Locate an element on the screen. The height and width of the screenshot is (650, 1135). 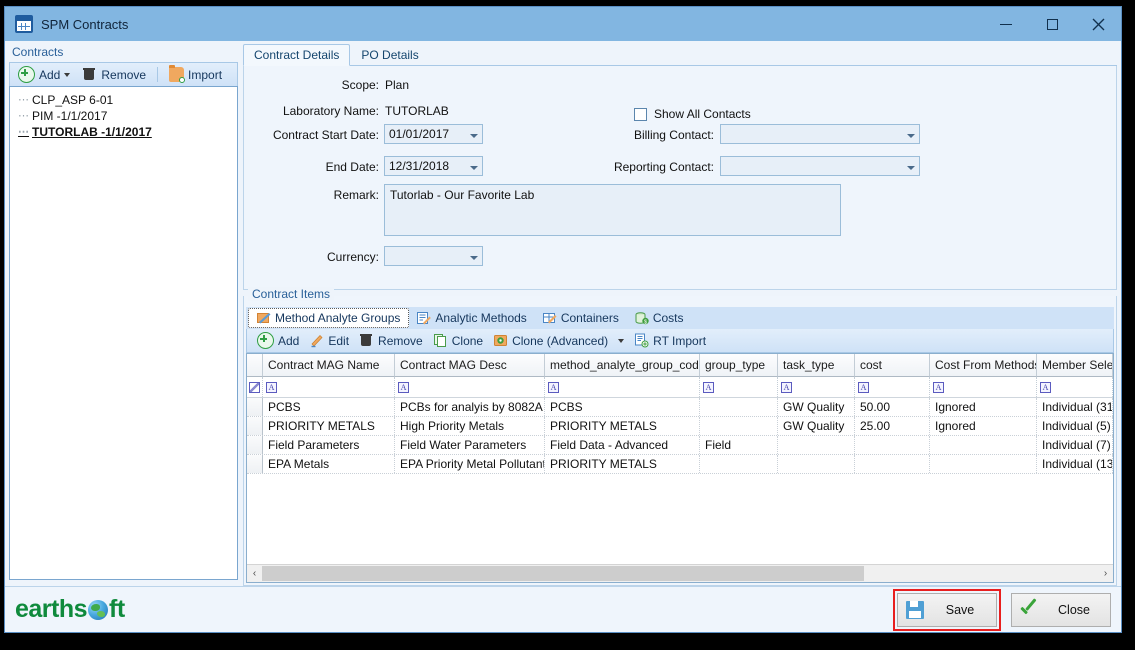
show-all-contacts-row: Show All Contacts is located at coordinates (692, 114).